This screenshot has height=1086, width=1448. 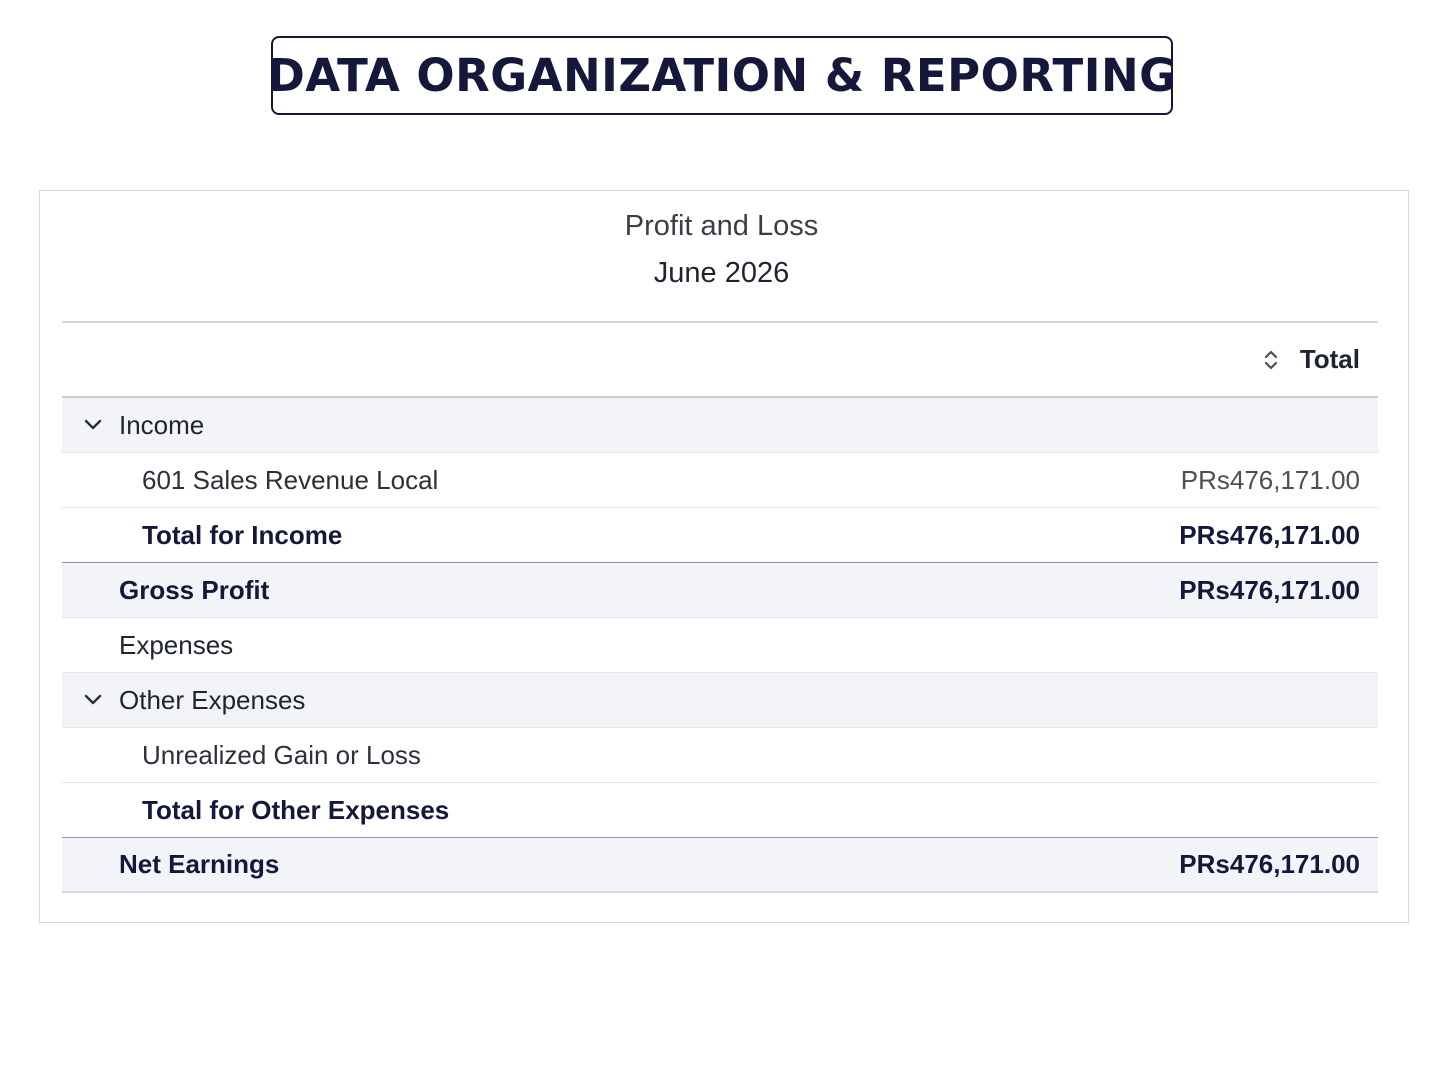 I want to click on table-row: Expenses, so click(x=720, y=645).